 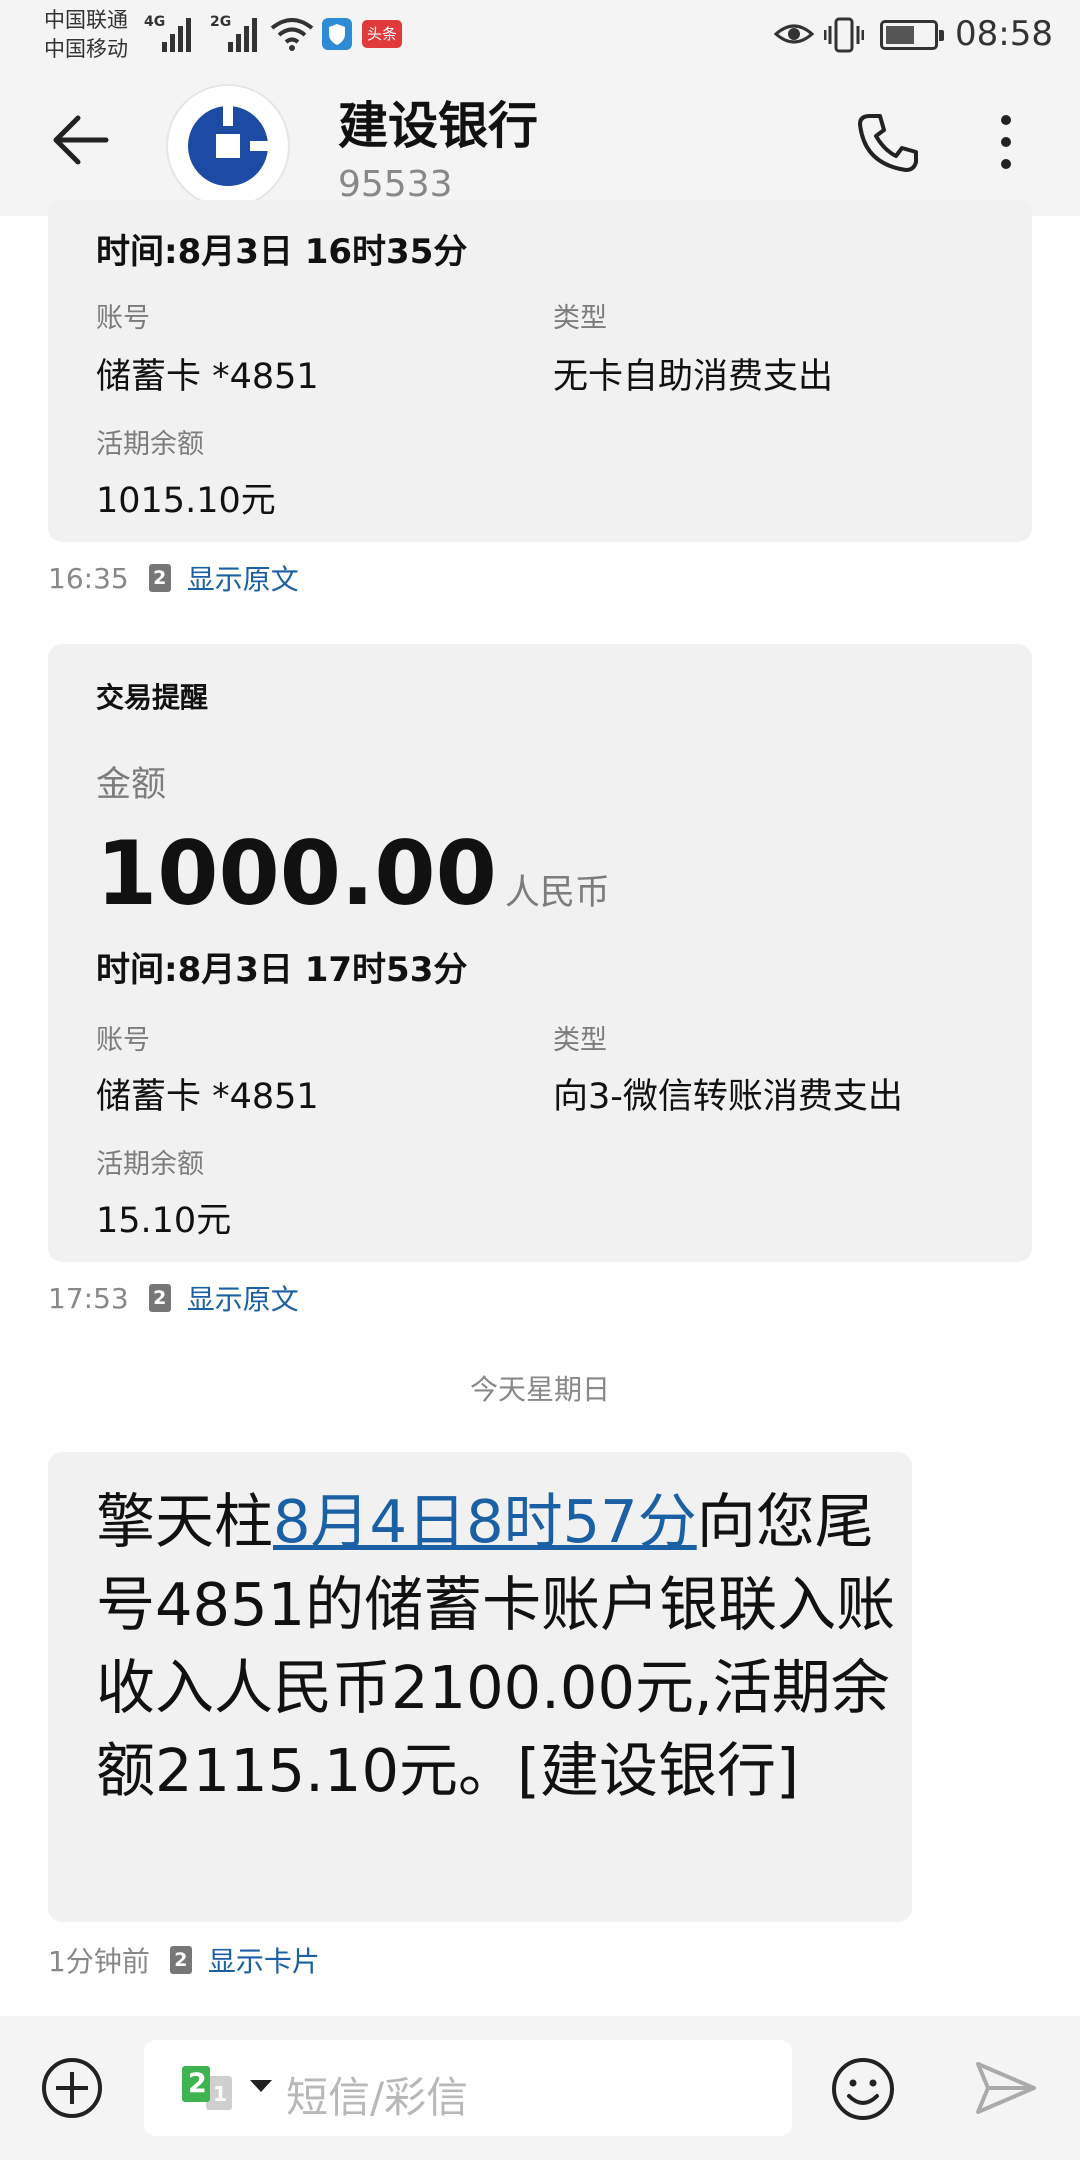 What do you see at coordinates (540, 145) in the screenshot?
I see `conversation-header: 建设银行 95533` at bounding box center [540, 145].